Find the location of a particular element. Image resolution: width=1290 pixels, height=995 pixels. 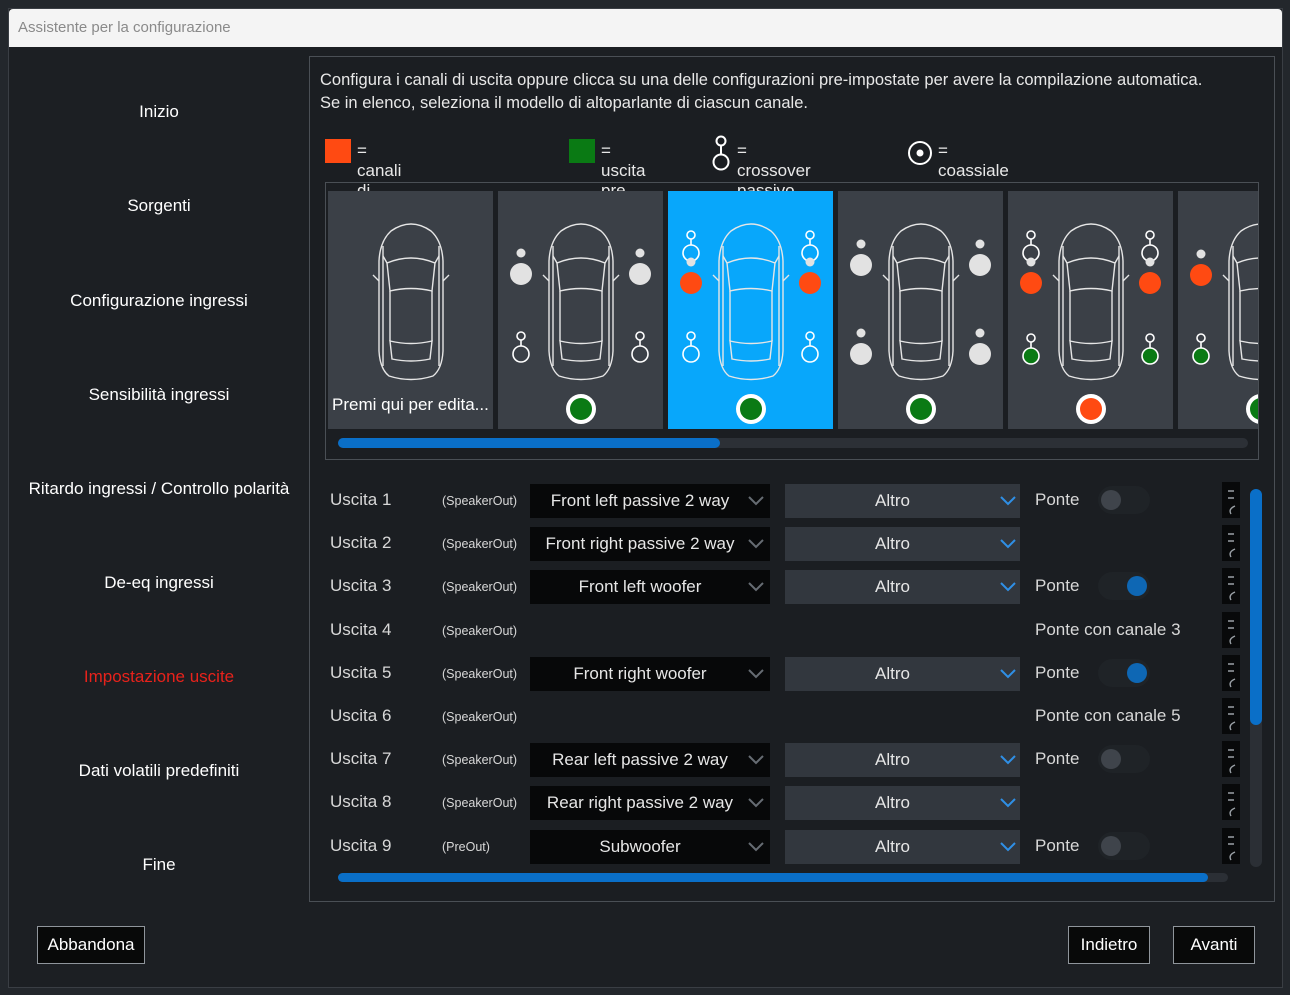

nav-step-input-sensitivity: Sensibilità ingressi is located at coordinates (159, 395).